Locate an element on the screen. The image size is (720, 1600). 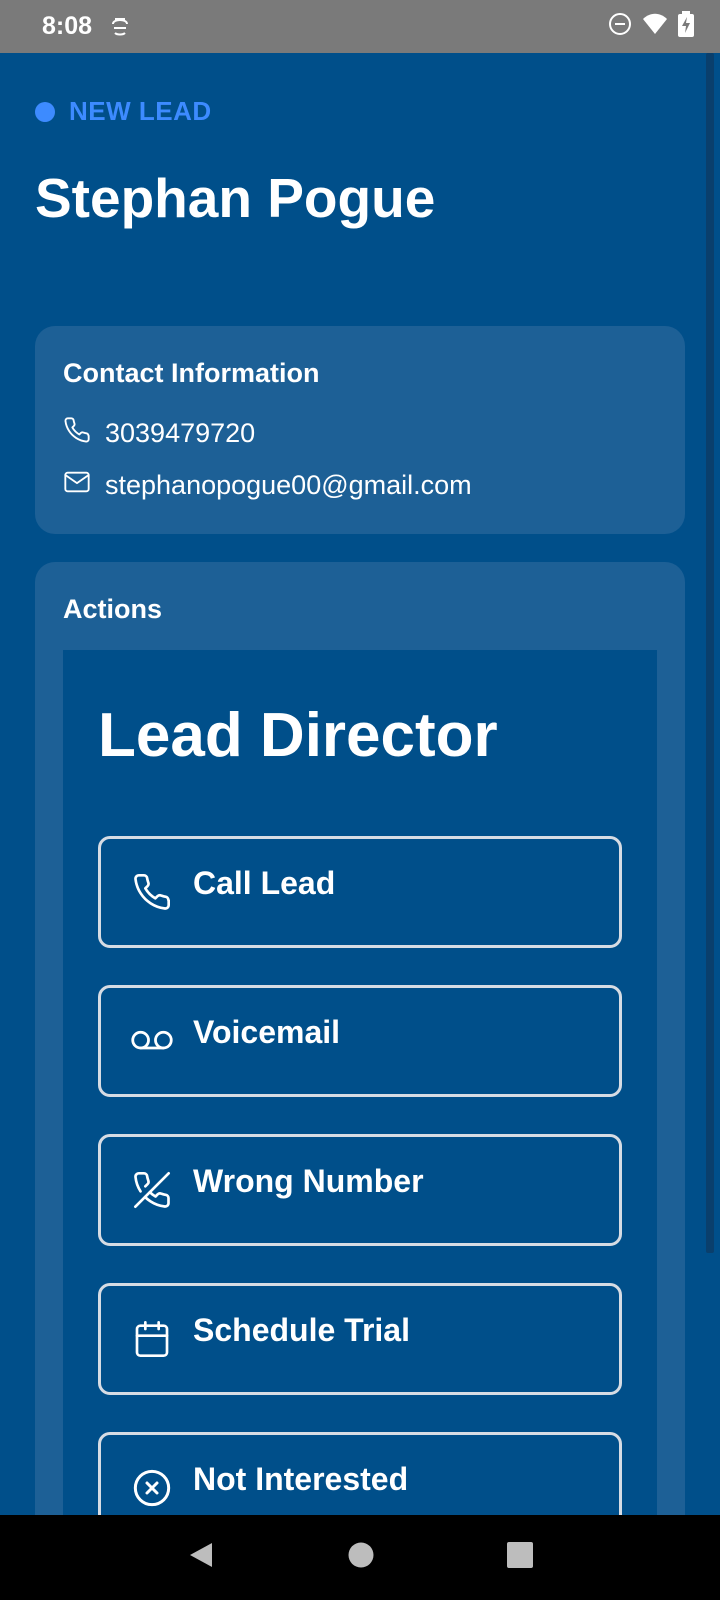
home-icon is located at coordinates (361, 1557).